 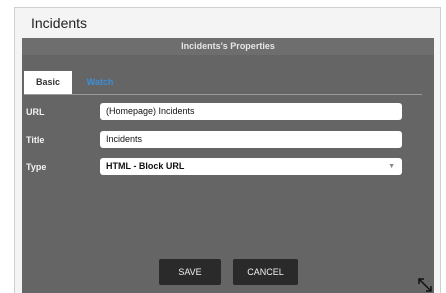 What do you see at coordinates (100, 82) in the screenshot?
I see `tab-watch: Watch` at bounding box center [100, 82].